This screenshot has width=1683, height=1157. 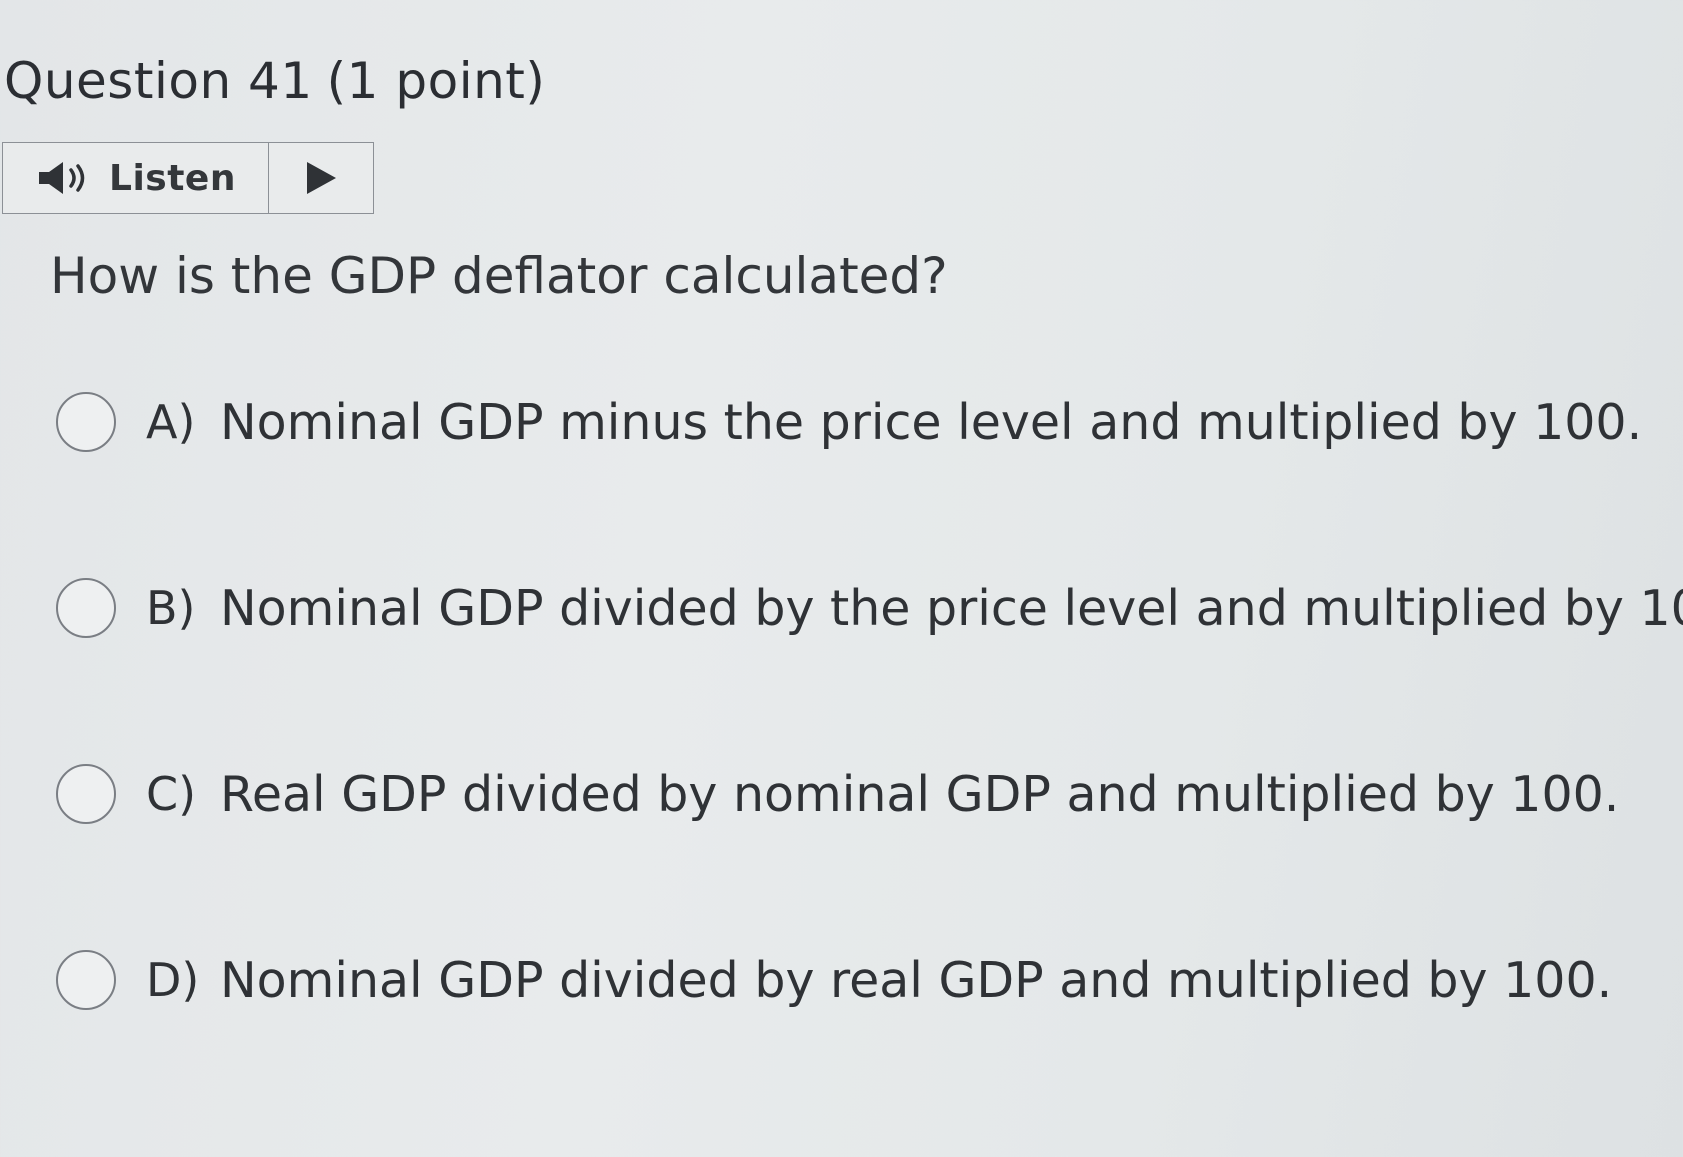 I want to click on play-button, so click(x=321, y=178).